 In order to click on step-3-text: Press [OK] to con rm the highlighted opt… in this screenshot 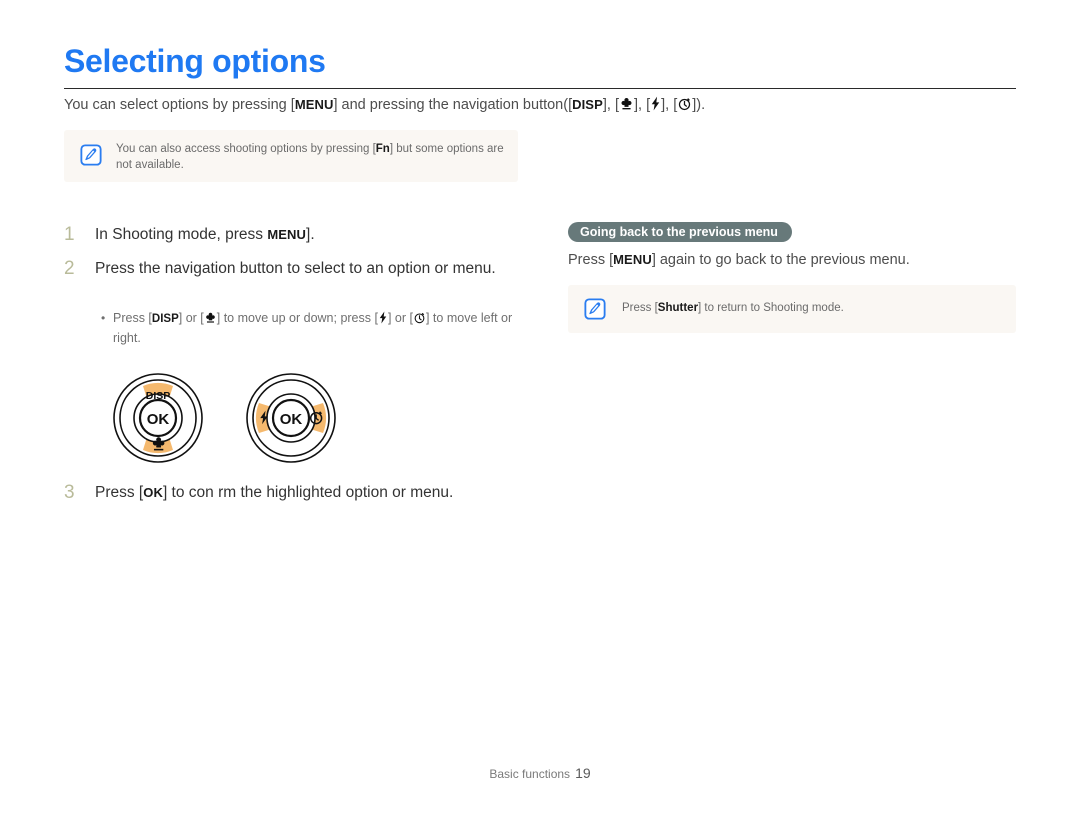, I will do `click(315, 493)`.